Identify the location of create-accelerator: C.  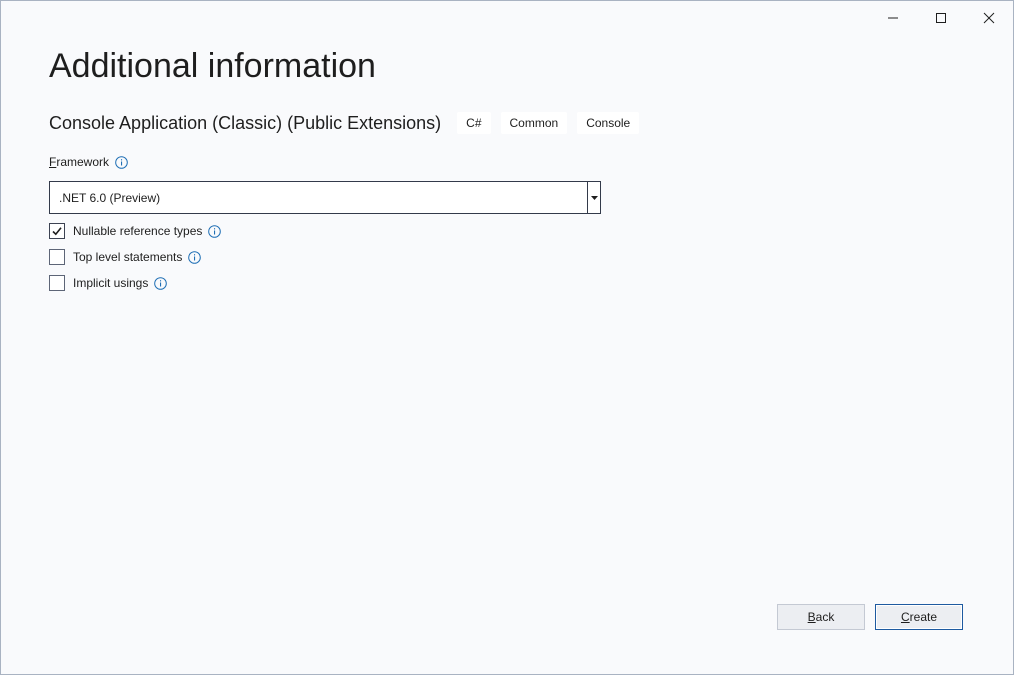
(905, 617).